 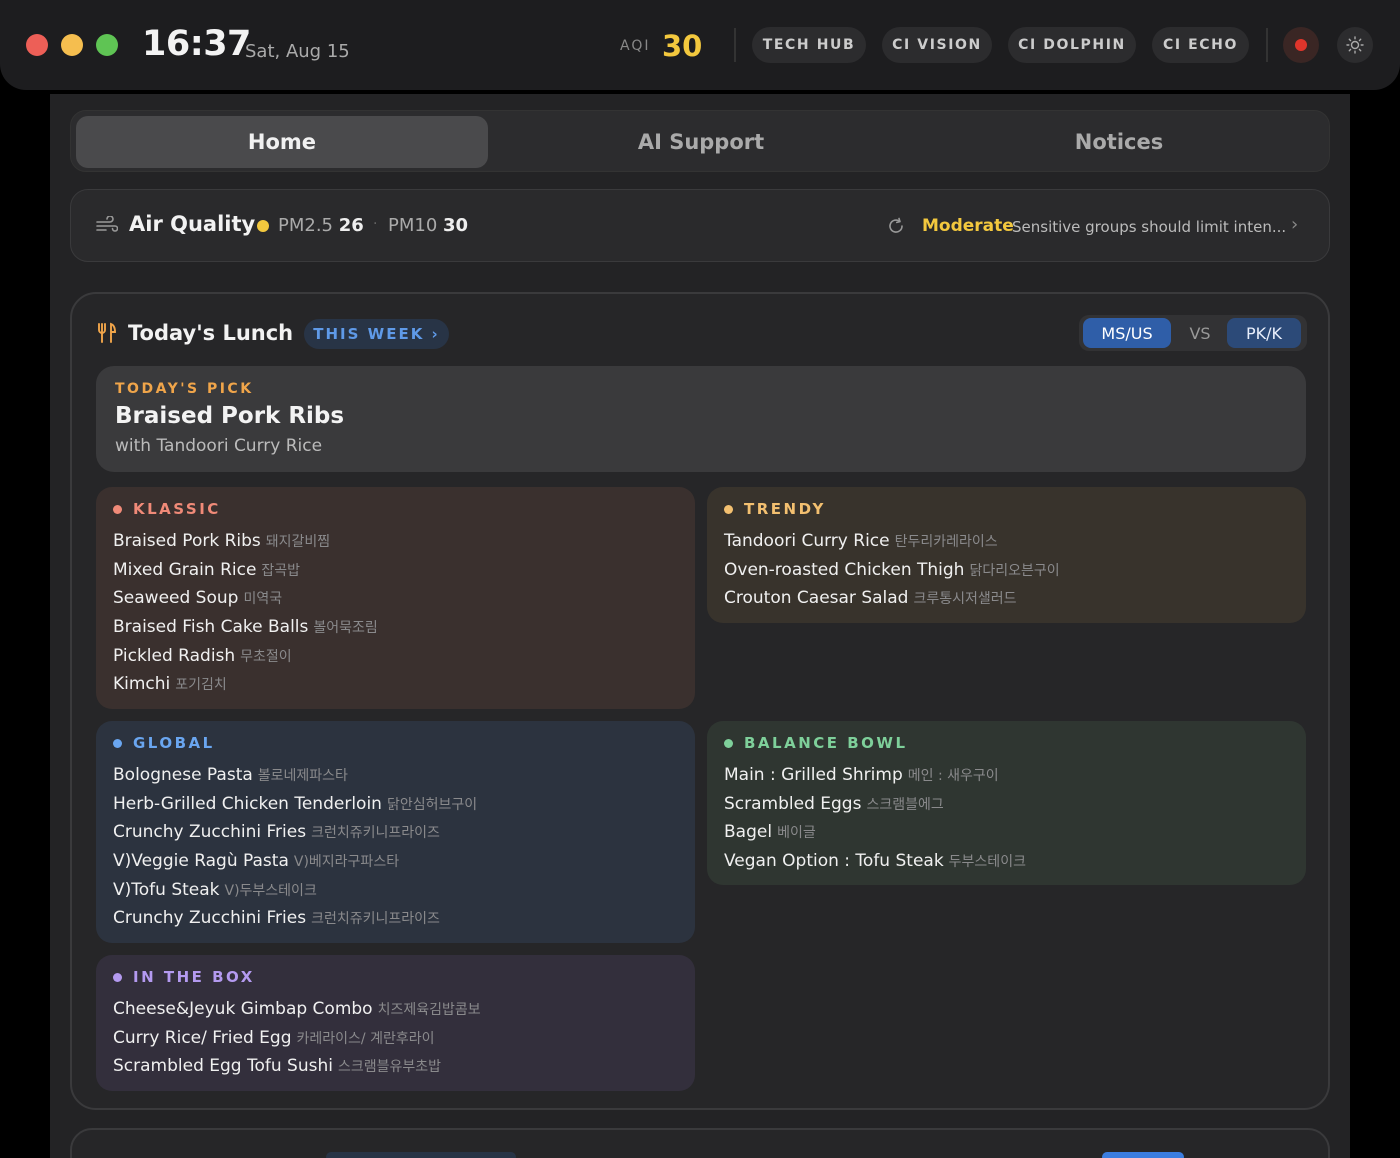 I want to click on menu-item: Herb-Grilled Chicken Tenderloin 닭안심허브구이, so click(x=295, y=804).